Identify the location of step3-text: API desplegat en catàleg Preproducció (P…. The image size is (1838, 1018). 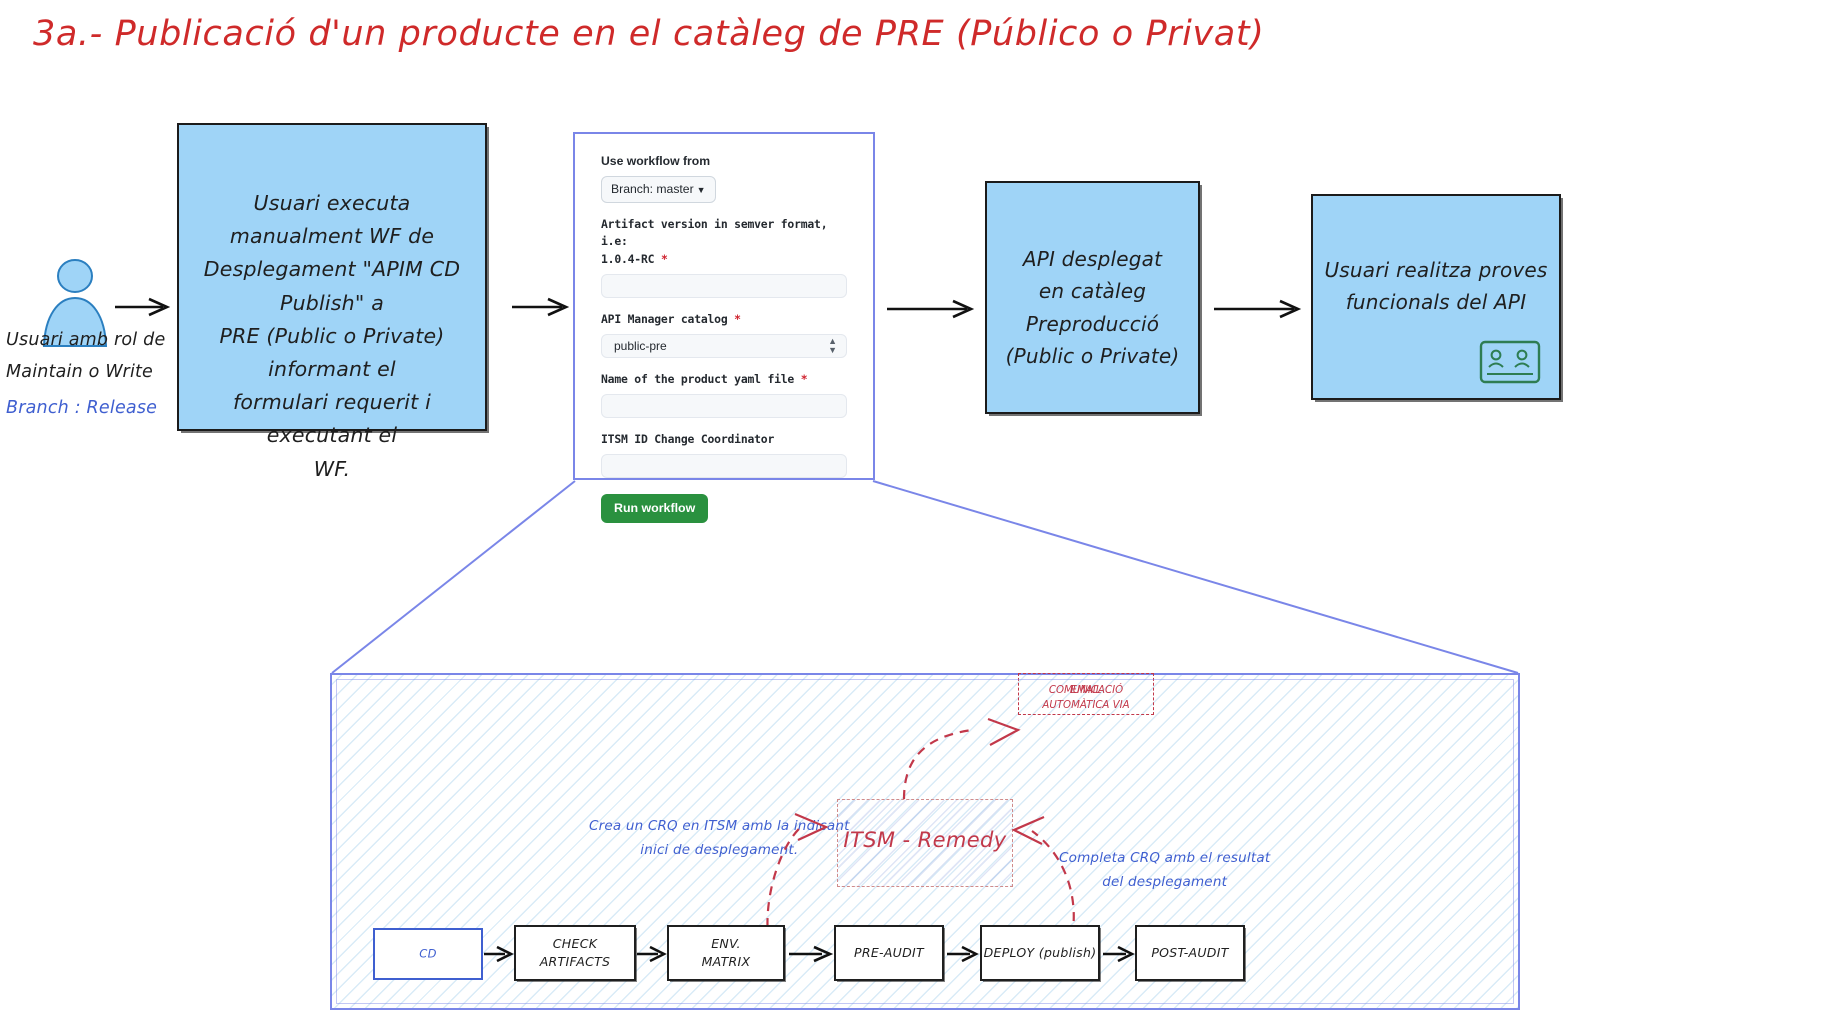
(1092, 308).